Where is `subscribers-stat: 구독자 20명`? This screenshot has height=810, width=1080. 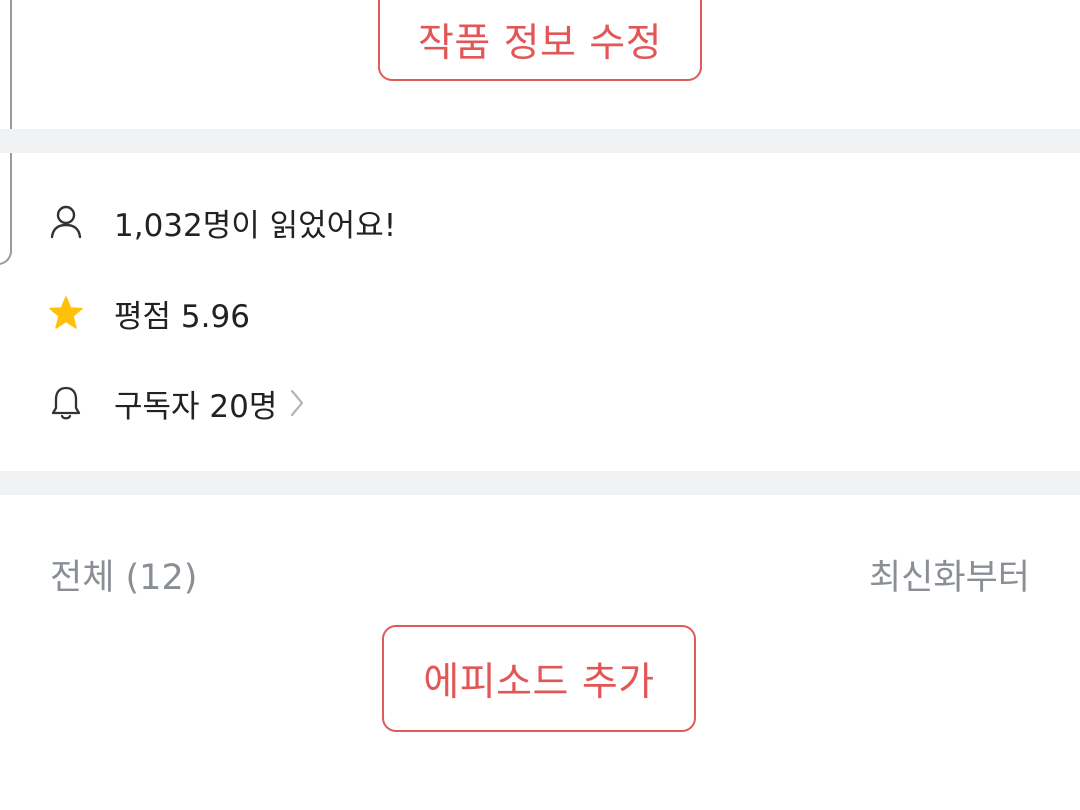
subscribers-stat: 구독자 20명 is located at coordinates (178, 403).